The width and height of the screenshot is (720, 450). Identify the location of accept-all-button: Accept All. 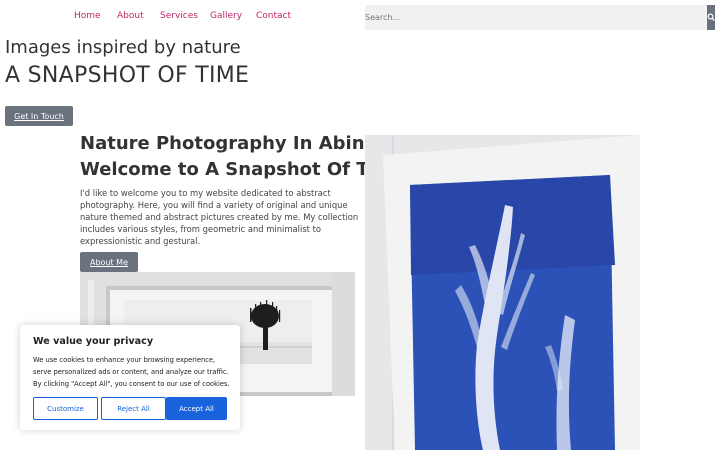
(196, 408).